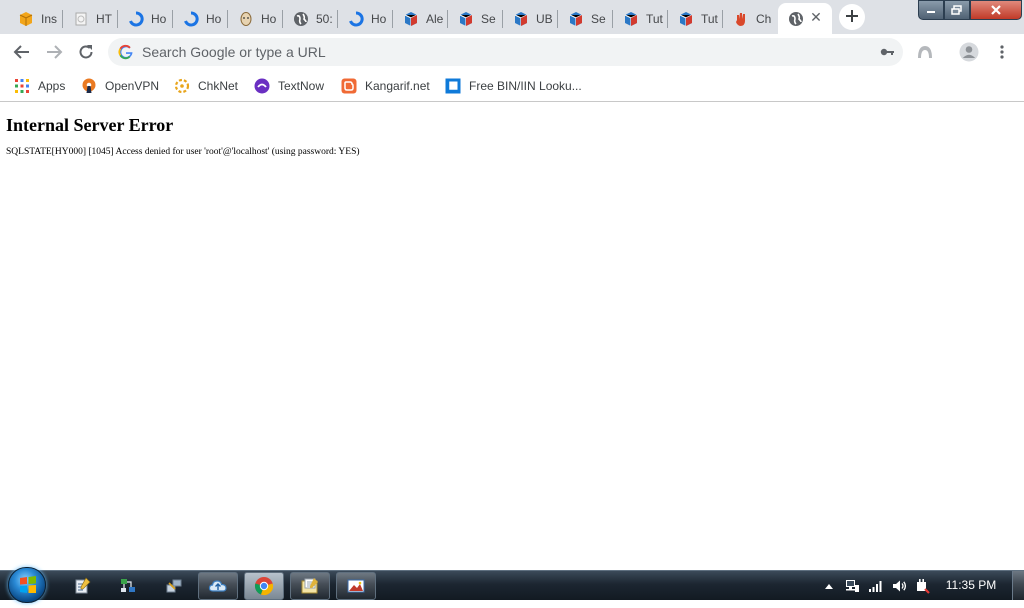 This screenshot has height=608, width=1024. I want to click on back-button, so click(22, 52).